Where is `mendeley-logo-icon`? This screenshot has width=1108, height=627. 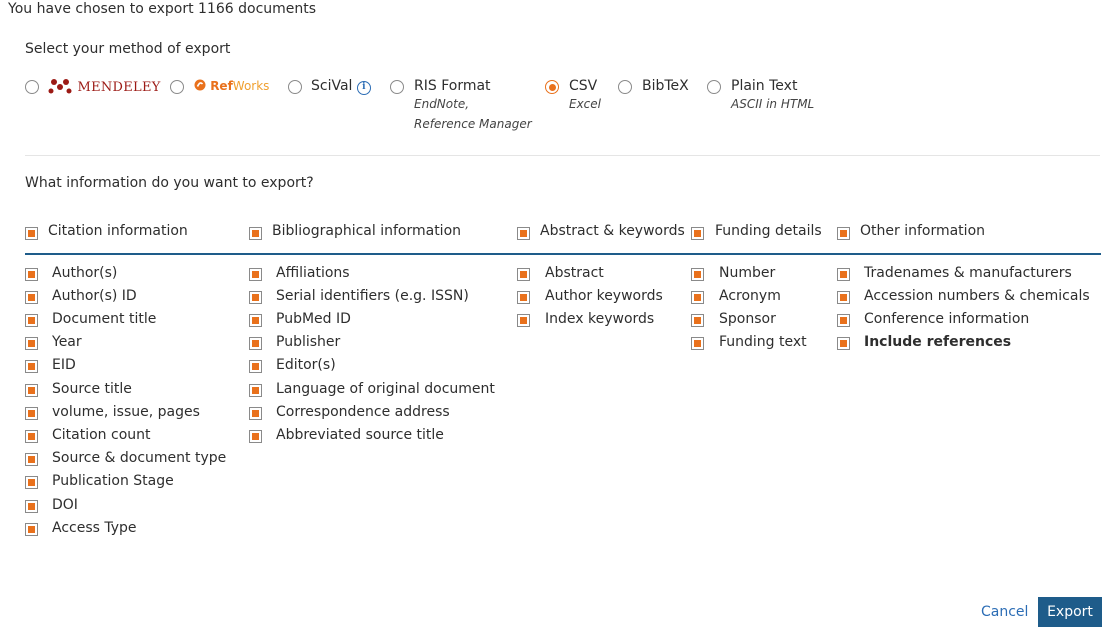
mendeley-logo-icon is located at coordinates (60, 86).